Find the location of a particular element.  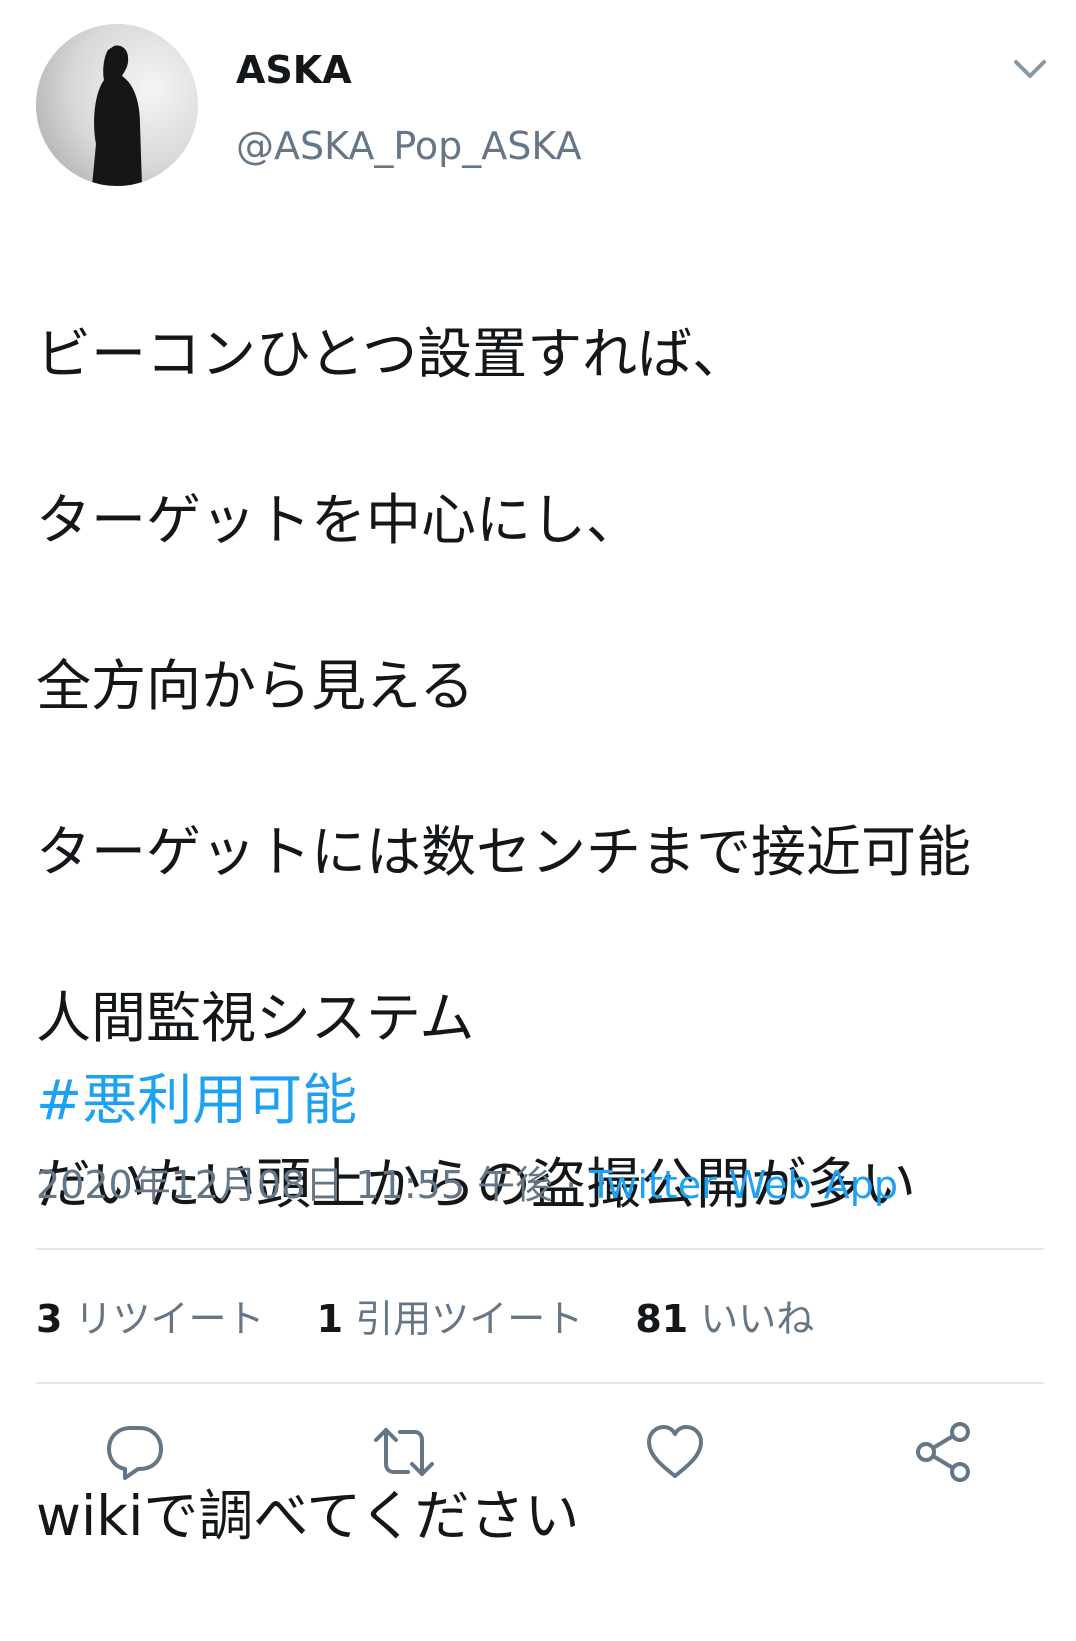

tweet-text-line: ターゲットを中心にし、 is located at coordinates (339, 520).